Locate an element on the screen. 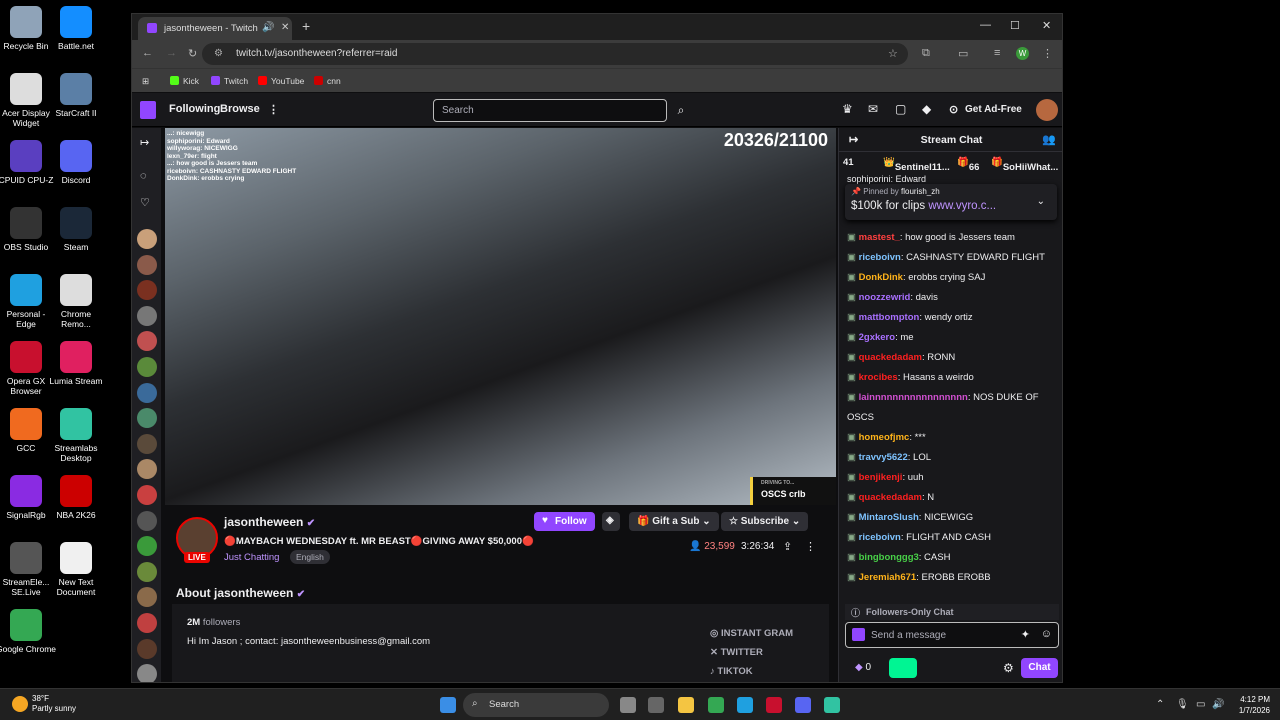  opera-gx-icon is located at coordinates (774, 705).